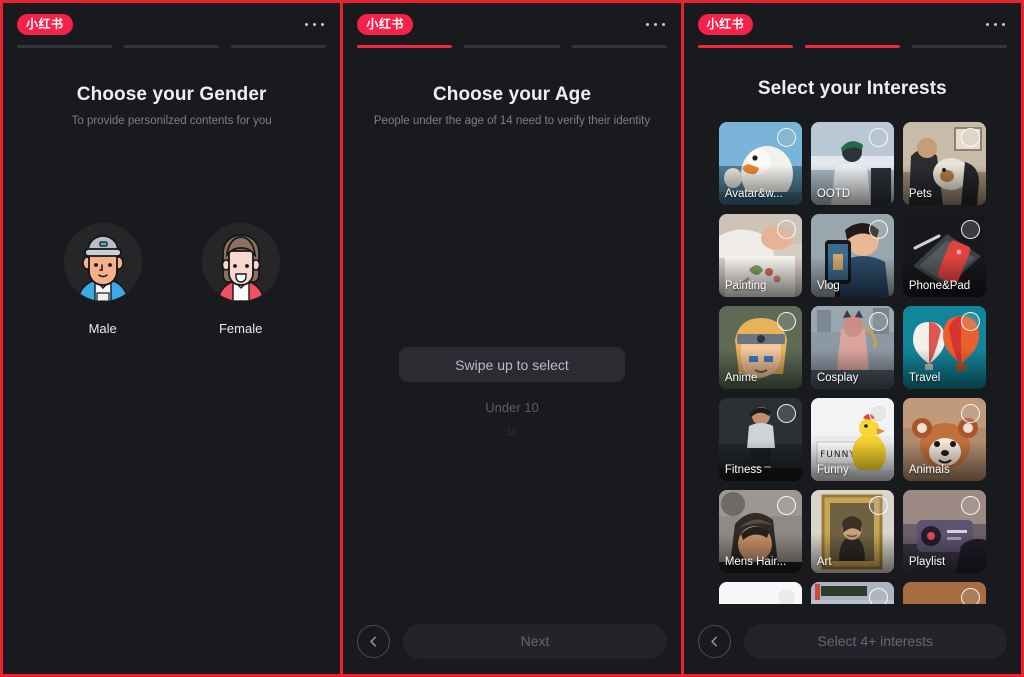  Describe the element at coordinates (511, 392) in the screenshot. I see `age-picker: Swipe up to select Under 10 10` at that location.